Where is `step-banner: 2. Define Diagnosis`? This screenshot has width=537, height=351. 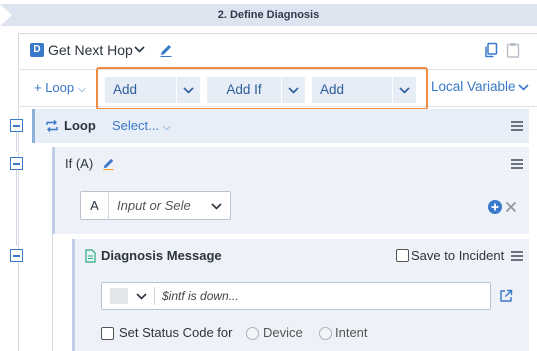 step-banner: 2. Define Diagnosis is located at coordinates (268, 15).